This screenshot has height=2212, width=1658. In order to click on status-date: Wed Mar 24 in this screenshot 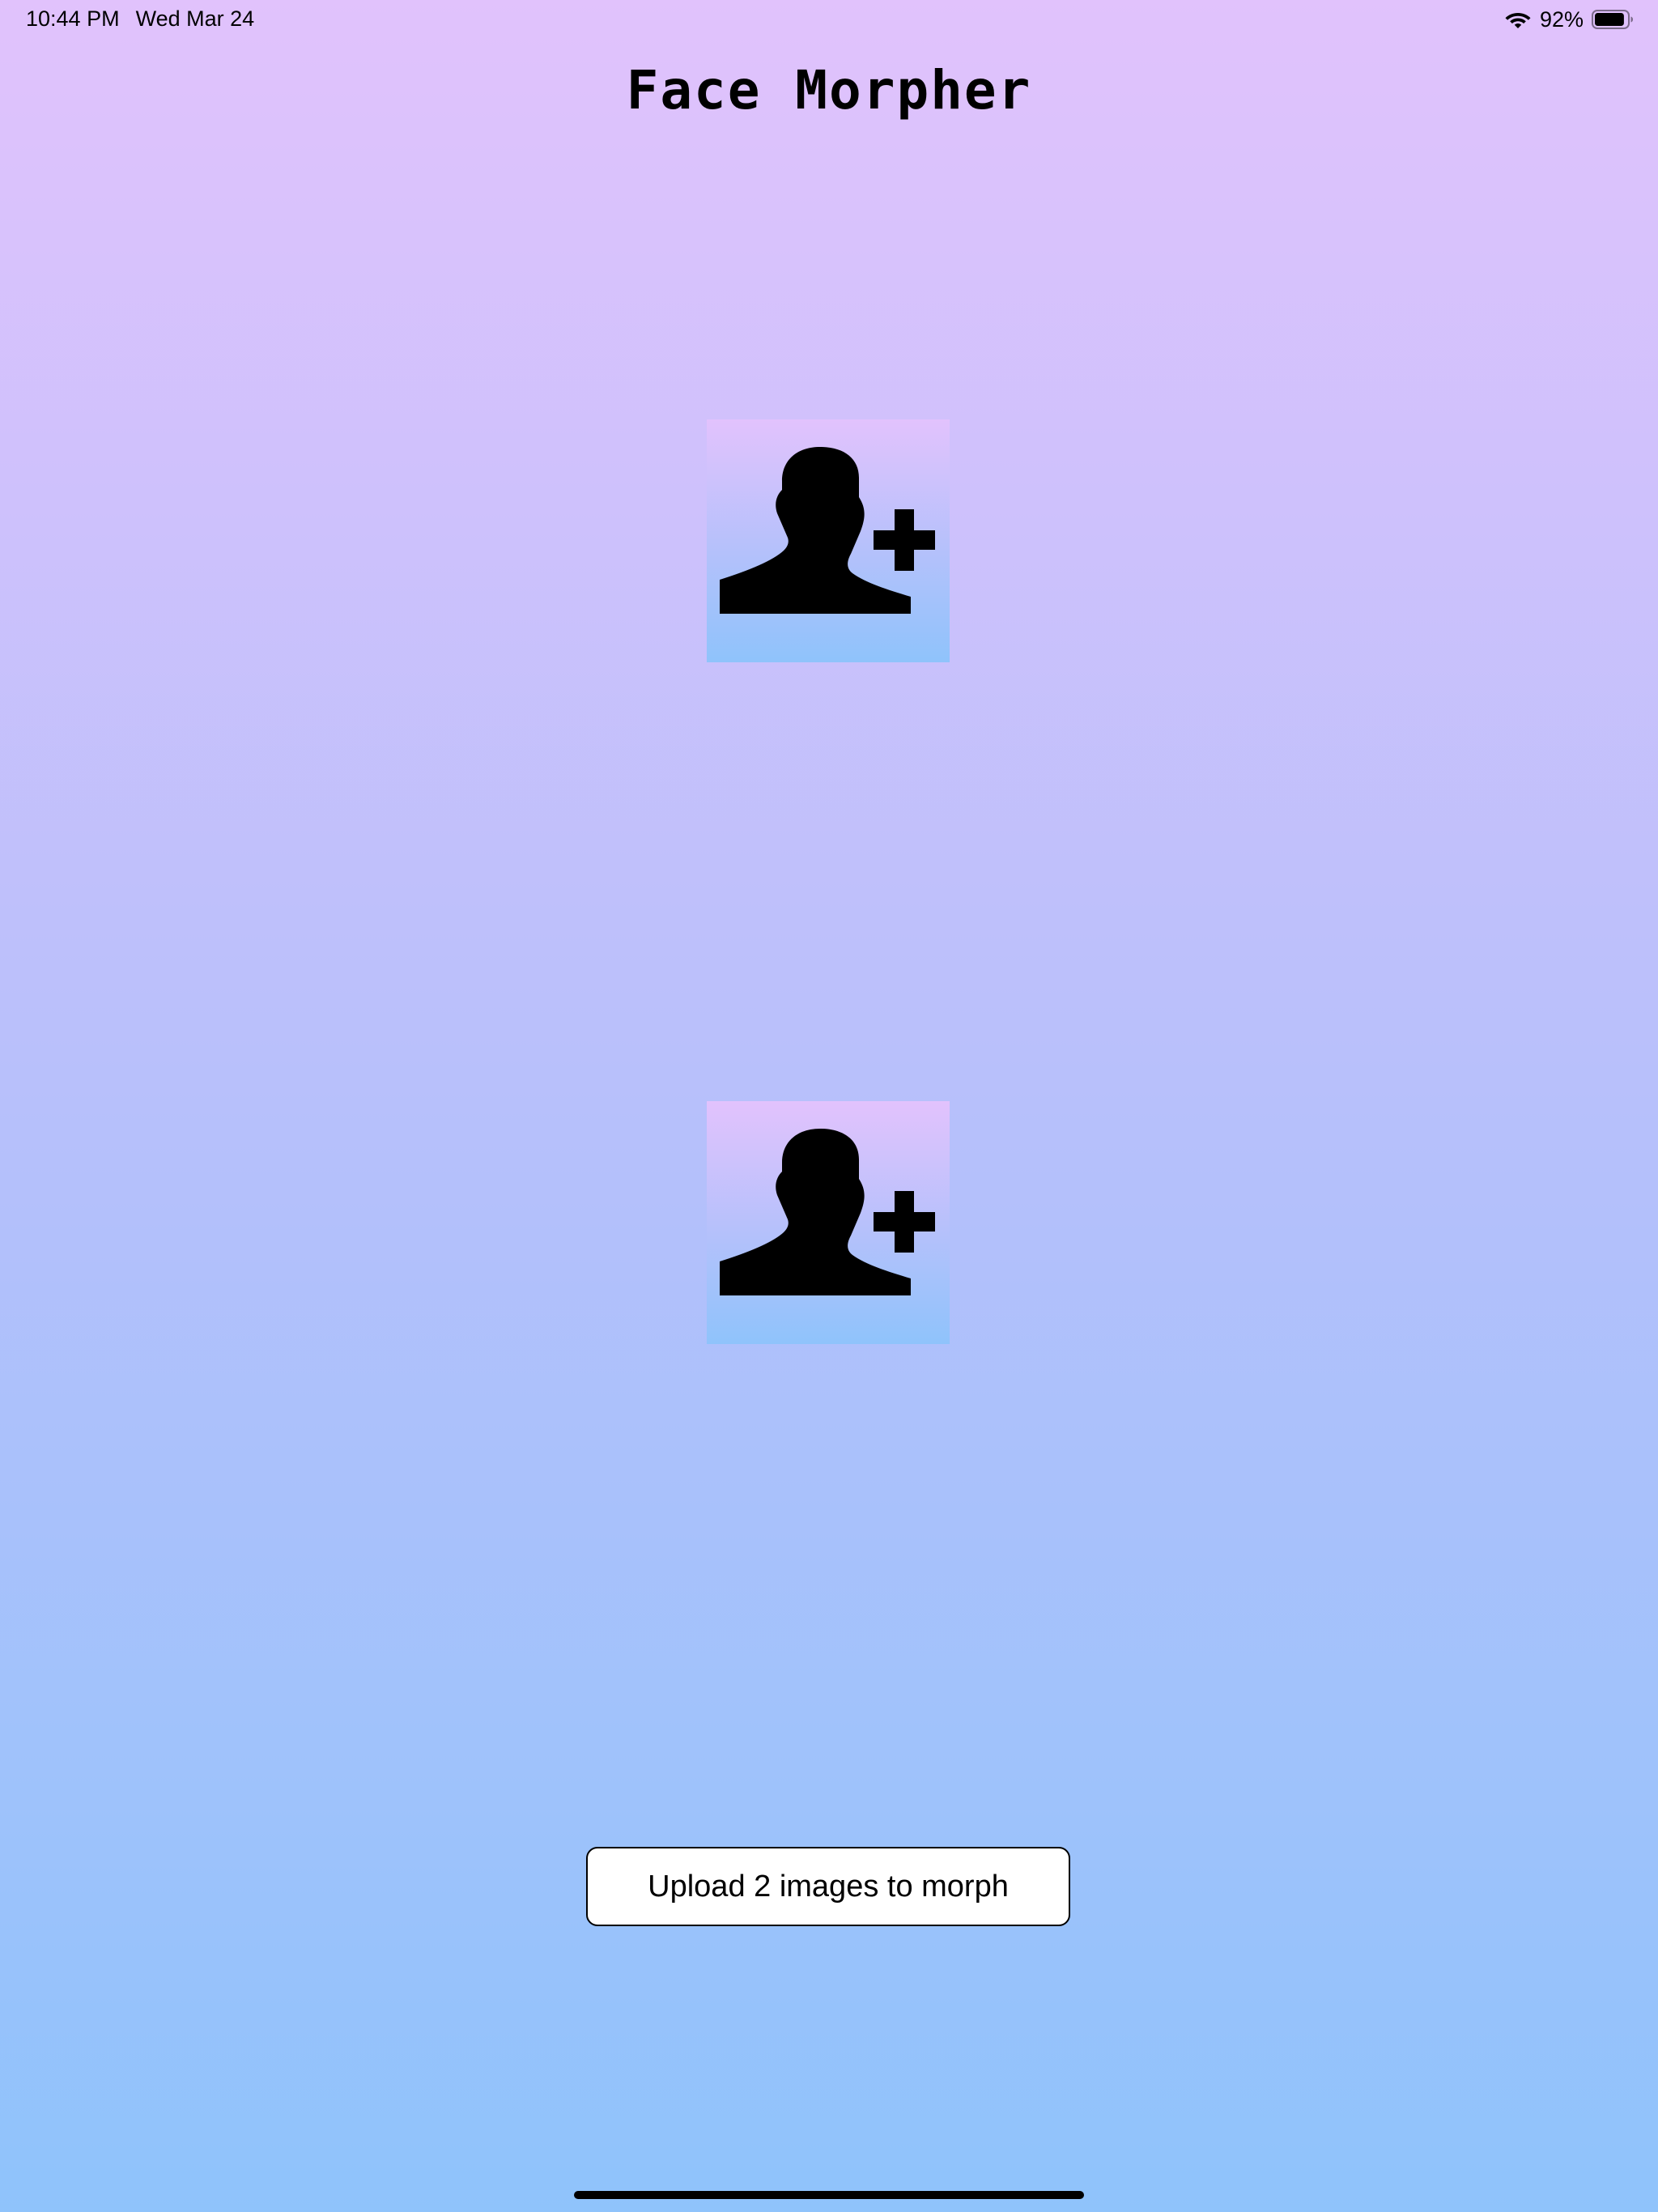, I will do `click(195, 19)`.